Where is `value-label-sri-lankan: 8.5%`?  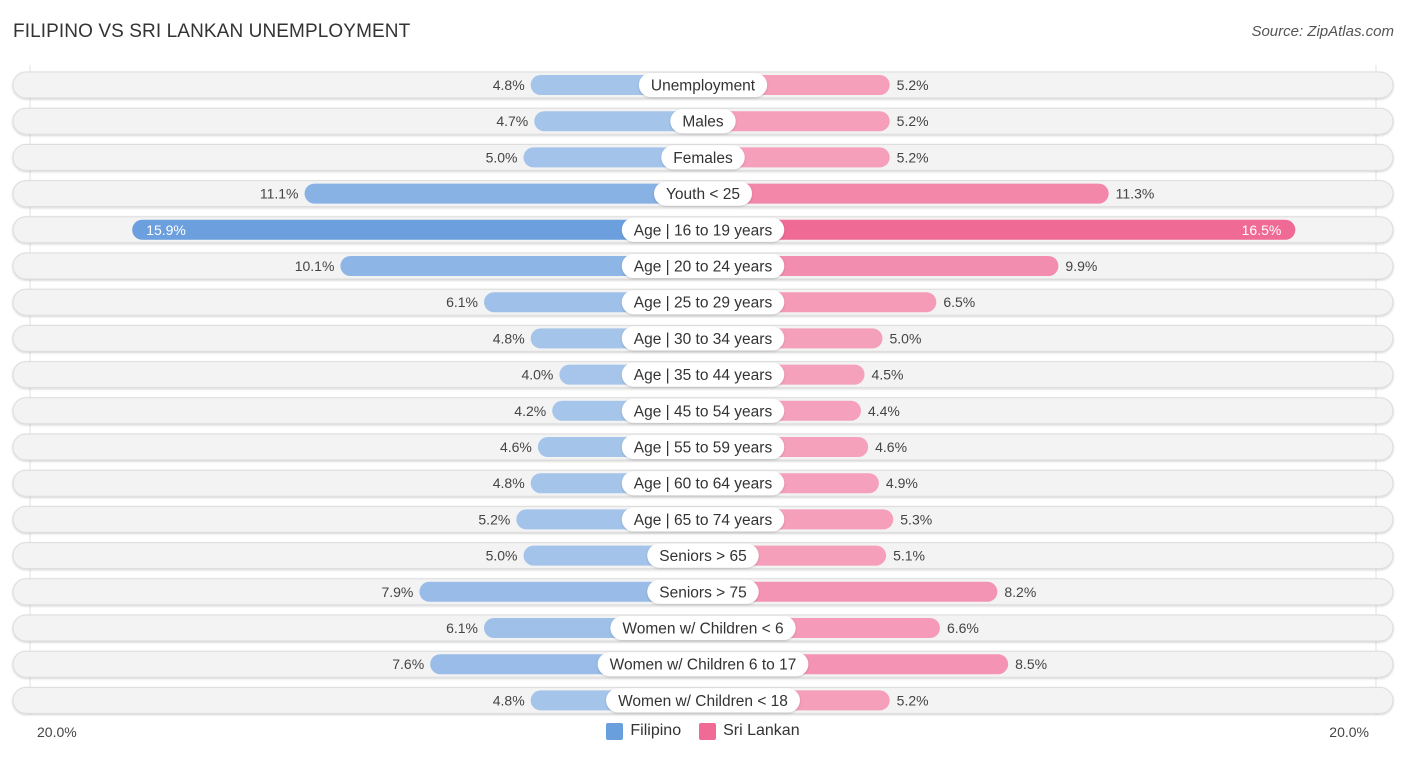 value-label-sri-lankan: 8.5% is located at coordinates (1031, 664).